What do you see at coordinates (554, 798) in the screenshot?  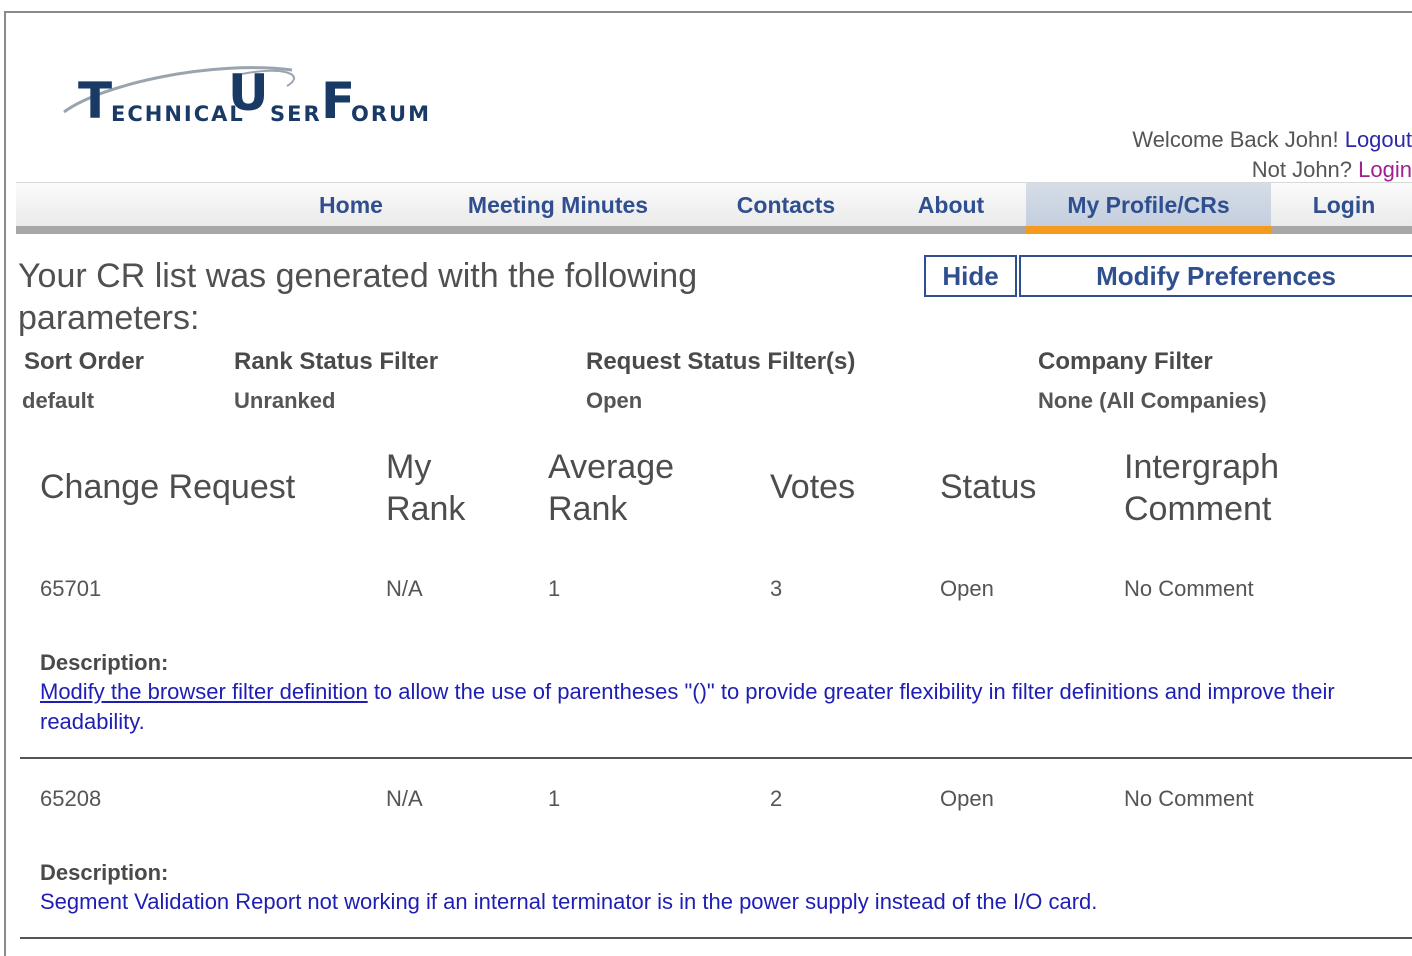 I see `row2-average-rank: 1` at bounding box center [554, 798].